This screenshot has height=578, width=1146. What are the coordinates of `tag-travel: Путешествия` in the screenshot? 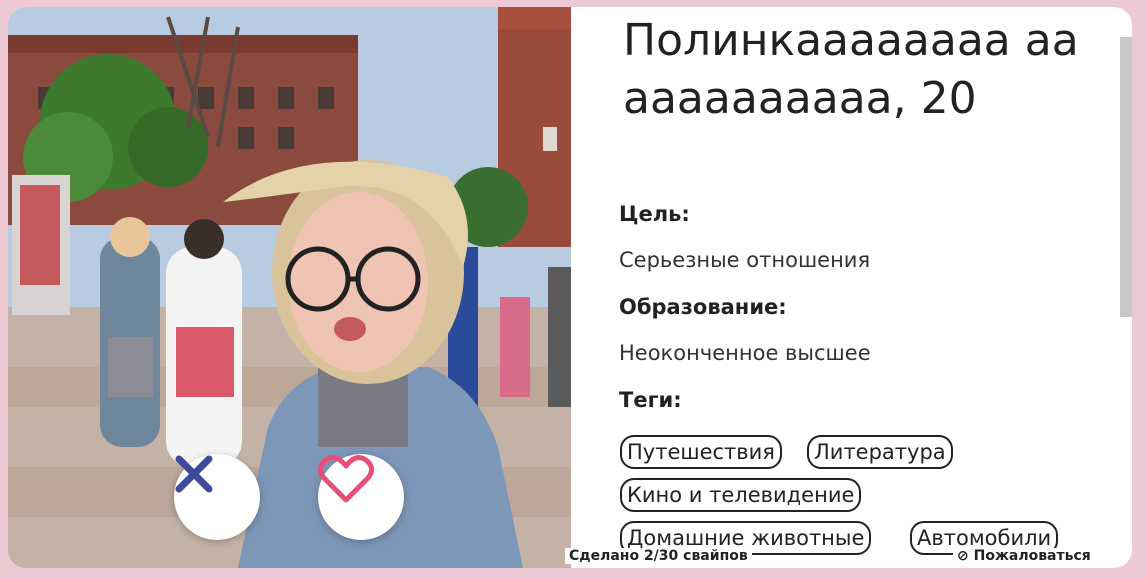 It's located at (701, 452).